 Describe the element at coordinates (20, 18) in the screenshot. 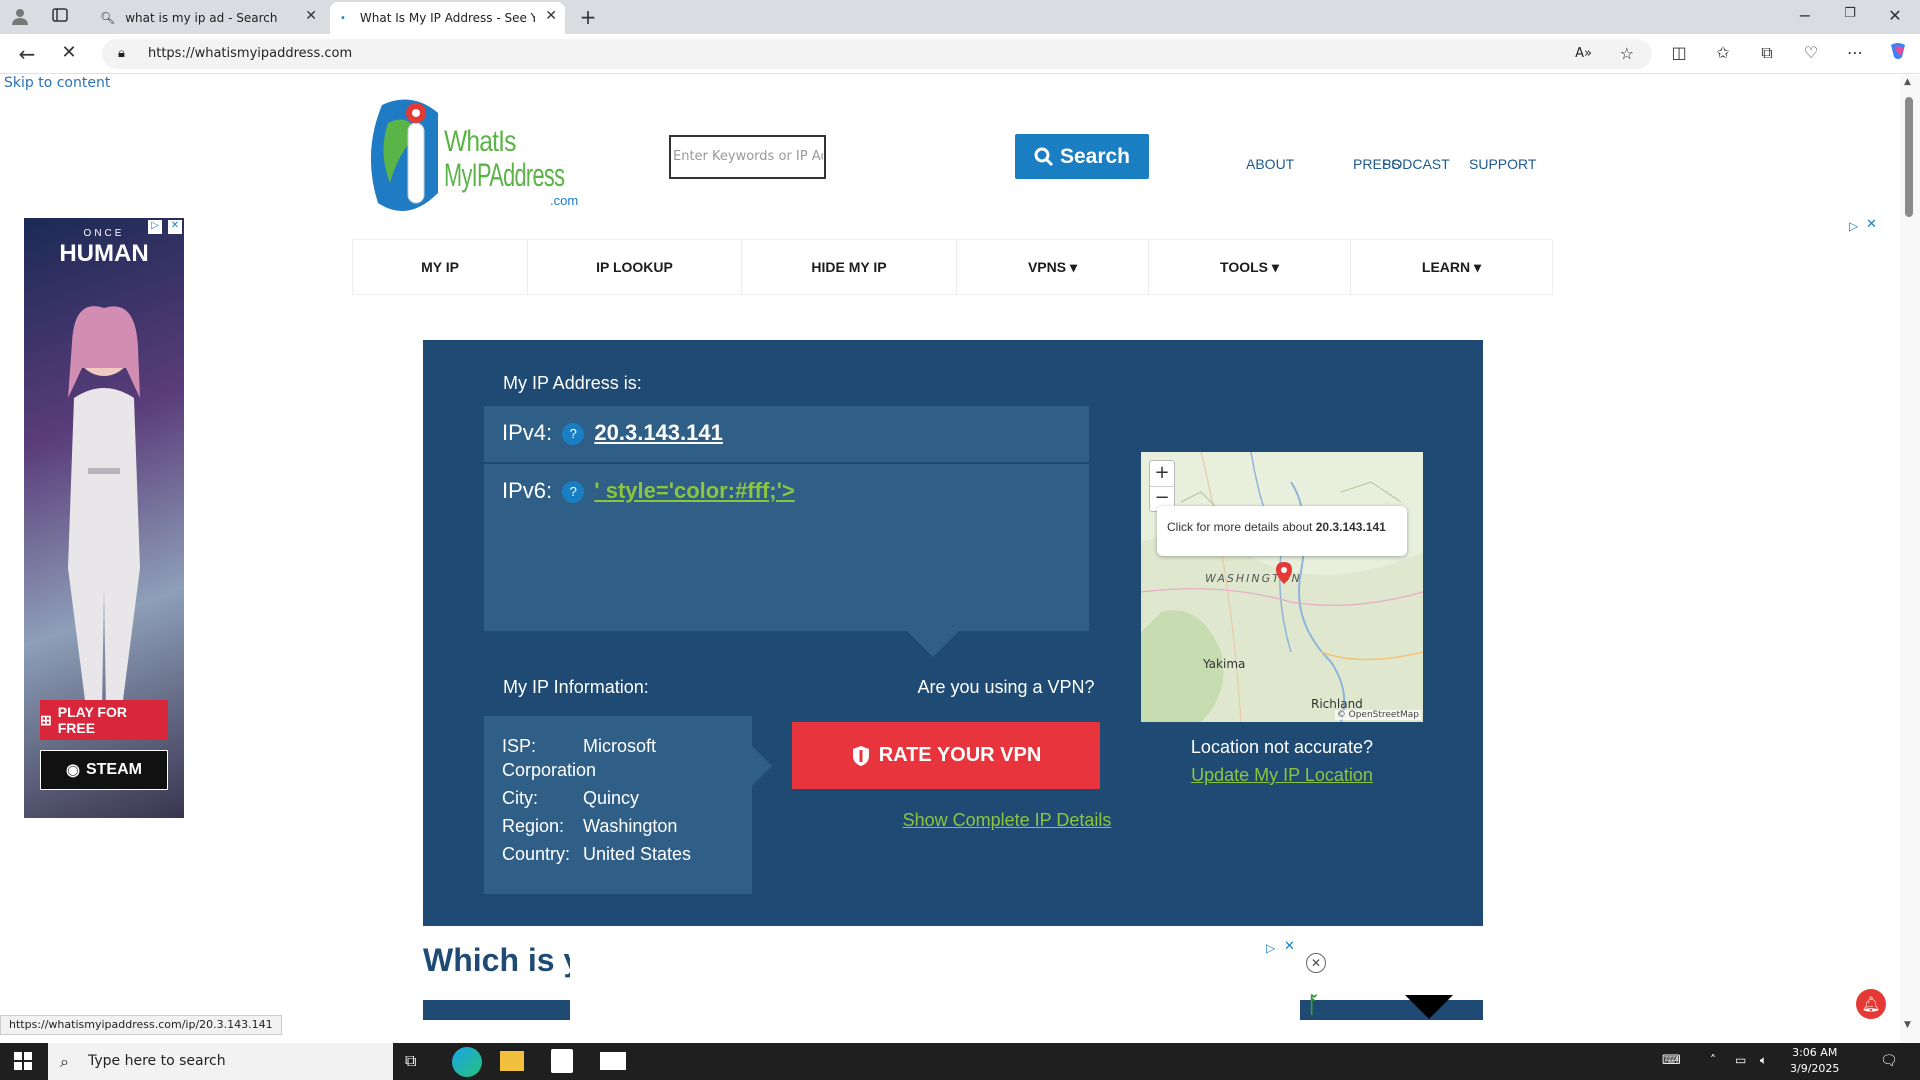

I see `profile-icon` at that location.